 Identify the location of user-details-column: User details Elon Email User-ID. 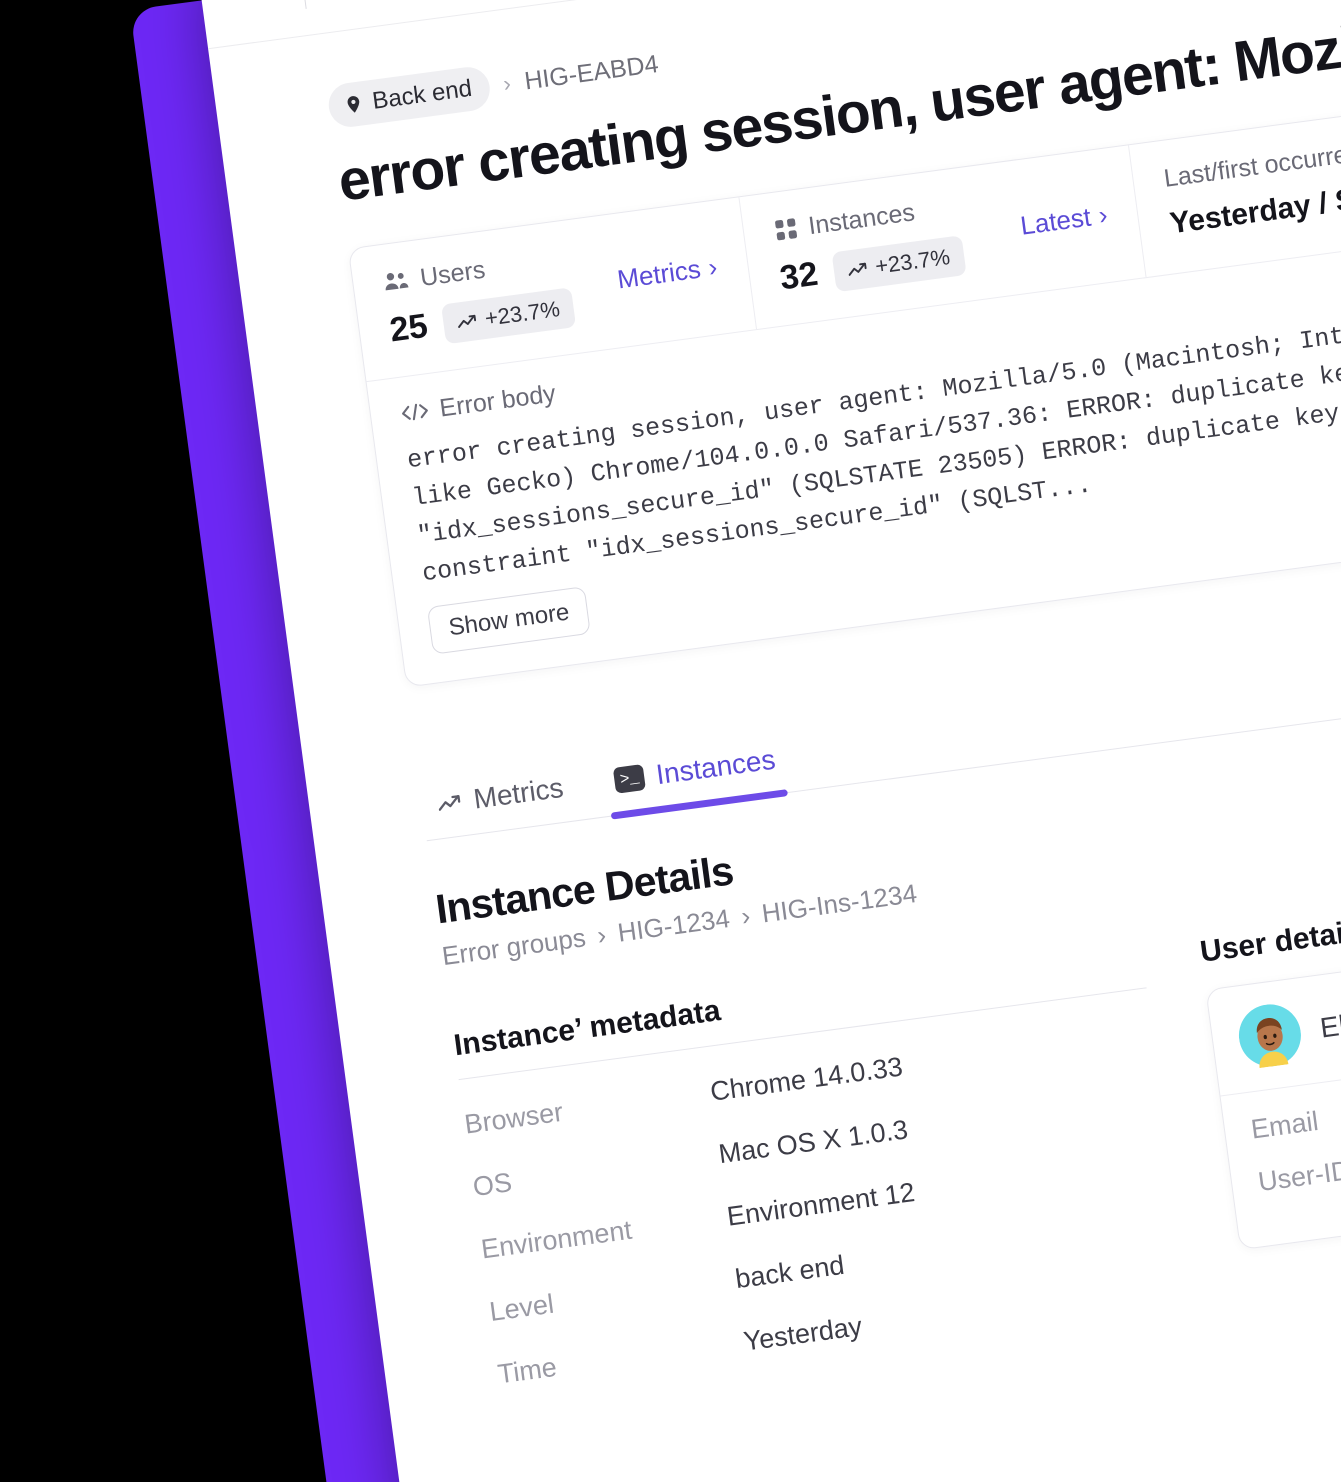
(1269, 1065).